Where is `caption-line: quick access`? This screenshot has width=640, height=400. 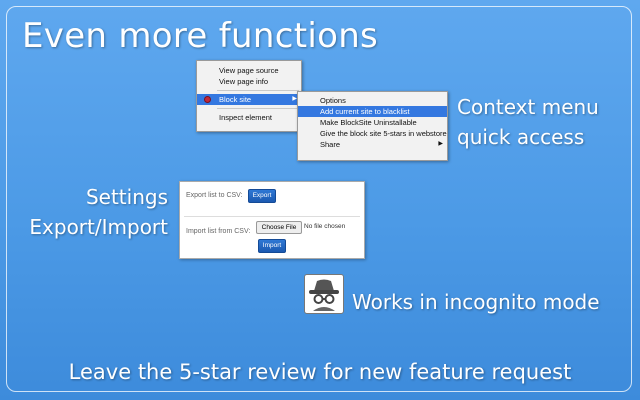 caption-line: quick access is located at coordinates (521, 137).